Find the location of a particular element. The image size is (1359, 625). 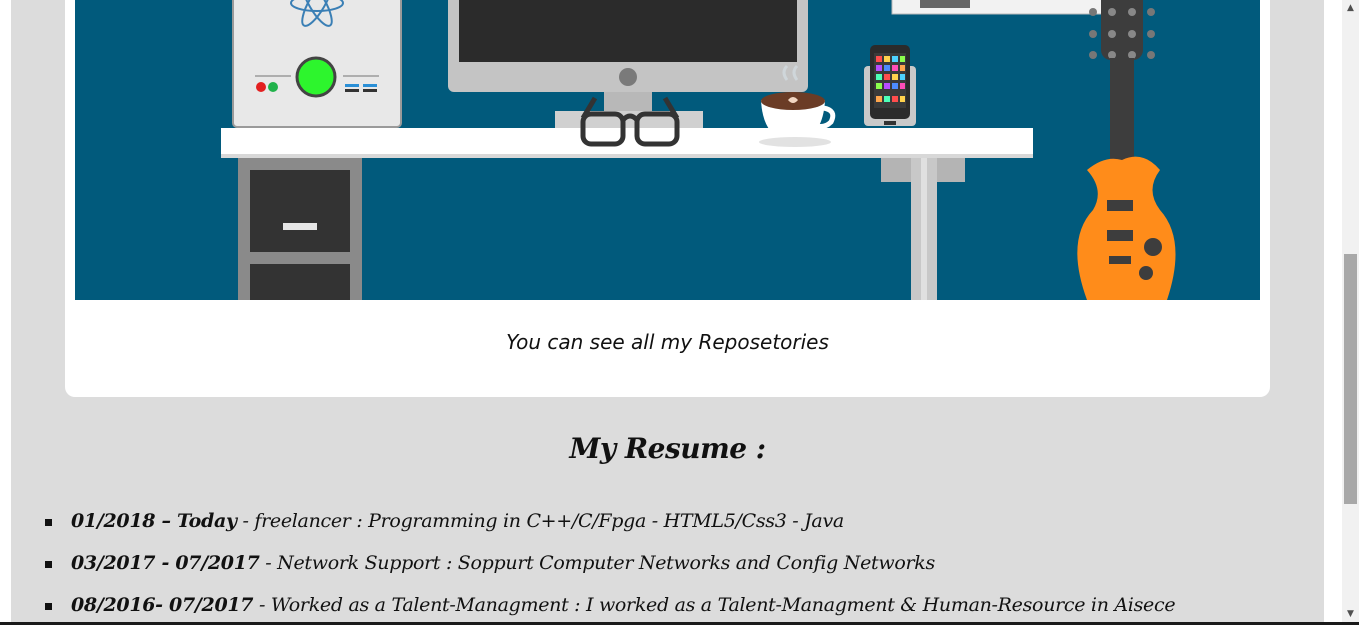

resume-item-date: 08/2016- 07/2017 is located at coordinates (162, 605).